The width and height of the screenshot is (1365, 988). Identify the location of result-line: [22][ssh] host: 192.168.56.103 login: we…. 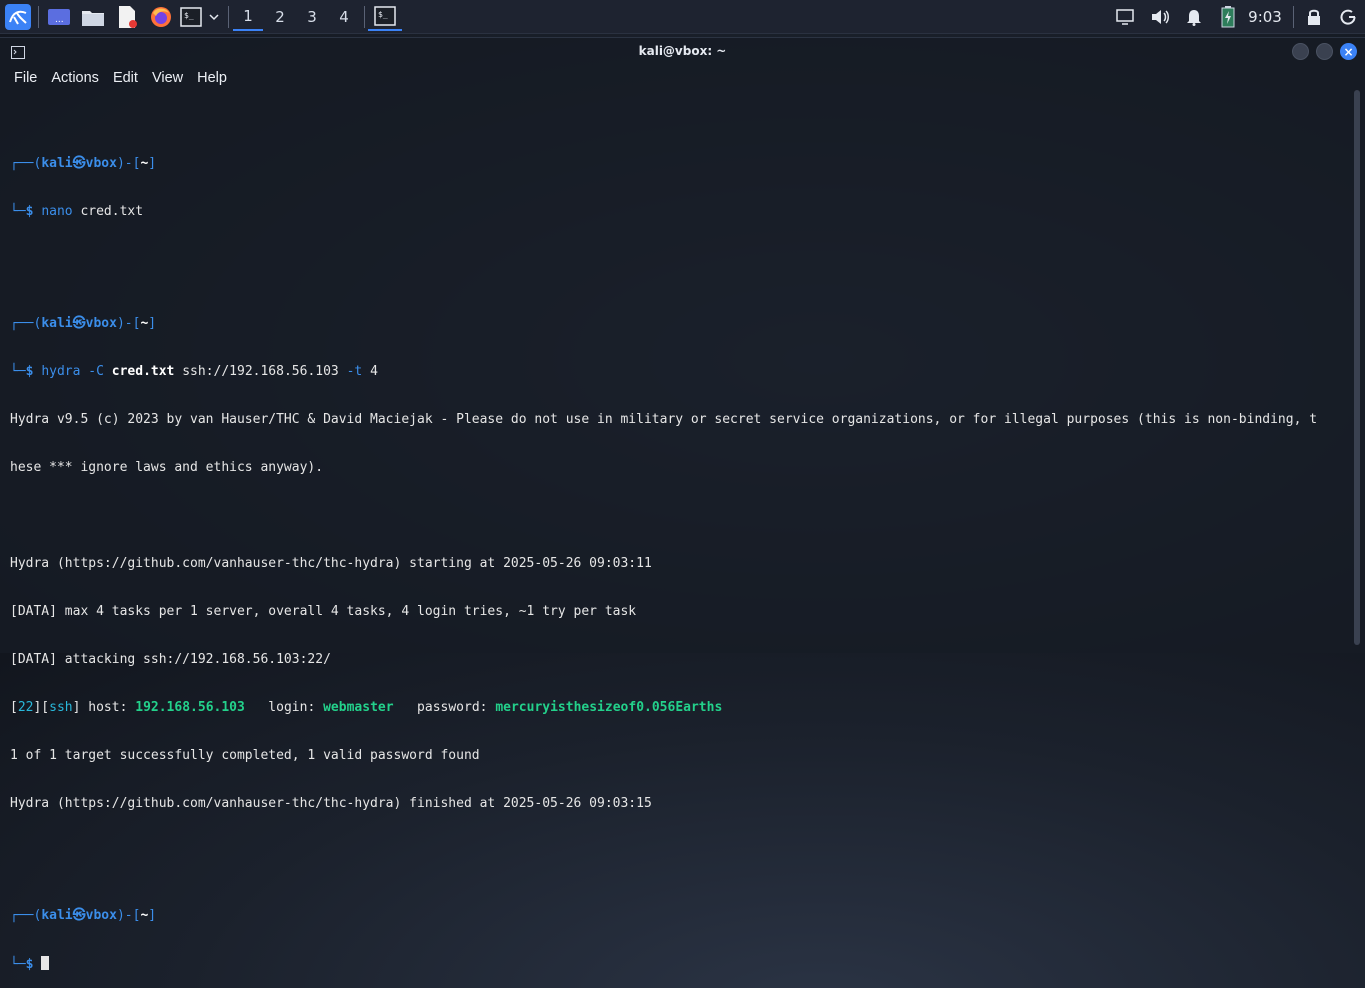
(366, 707).